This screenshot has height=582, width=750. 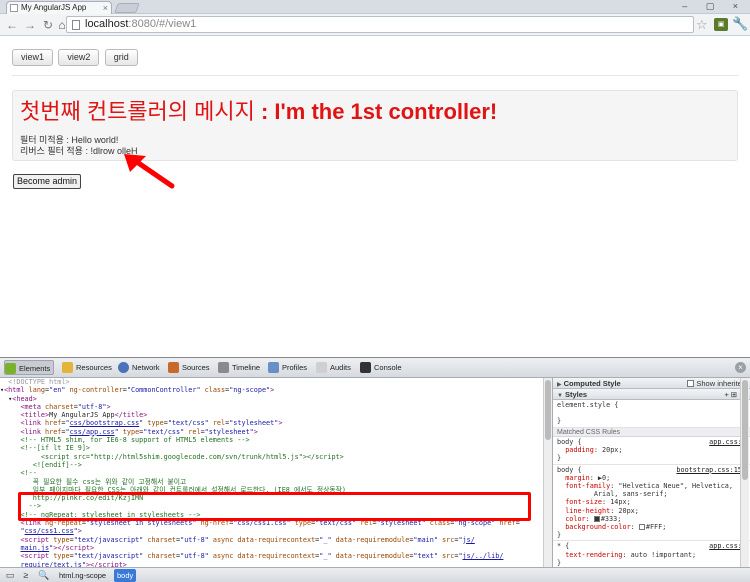 What do you see at coordinates (271, 407) in the screenshot?
I see `dom-line: <meta charset="utf-8">` at bounding box center [271, 407].